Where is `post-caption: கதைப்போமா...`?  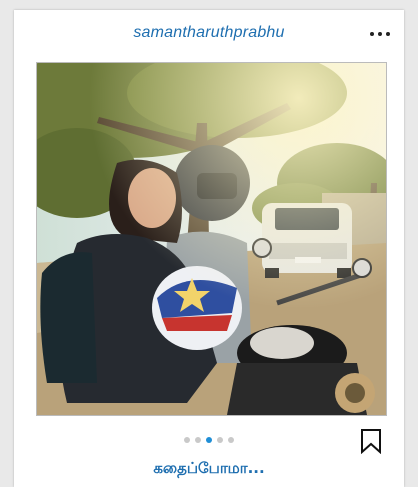
post-caption: கதைப்போமா... is located at coordinates (209, 468).